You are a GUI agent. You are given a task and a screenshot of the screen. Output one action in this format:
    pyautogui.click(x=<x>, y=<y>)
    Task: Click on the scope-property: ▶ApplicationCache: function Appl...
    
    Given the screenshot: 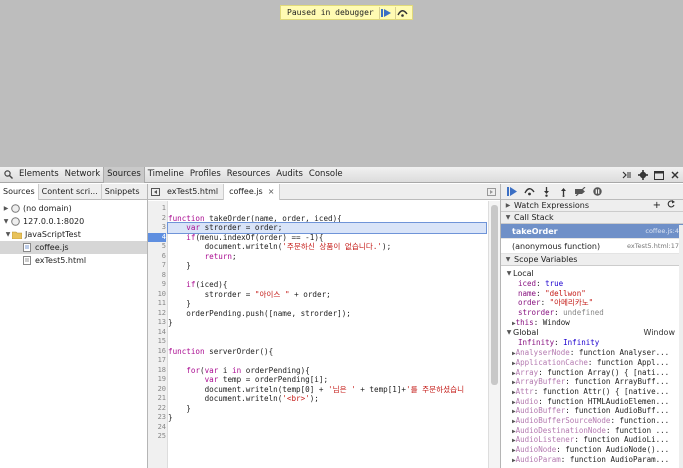 What is the action you would take?
    pyautogui.click(x=592, y=363)
    